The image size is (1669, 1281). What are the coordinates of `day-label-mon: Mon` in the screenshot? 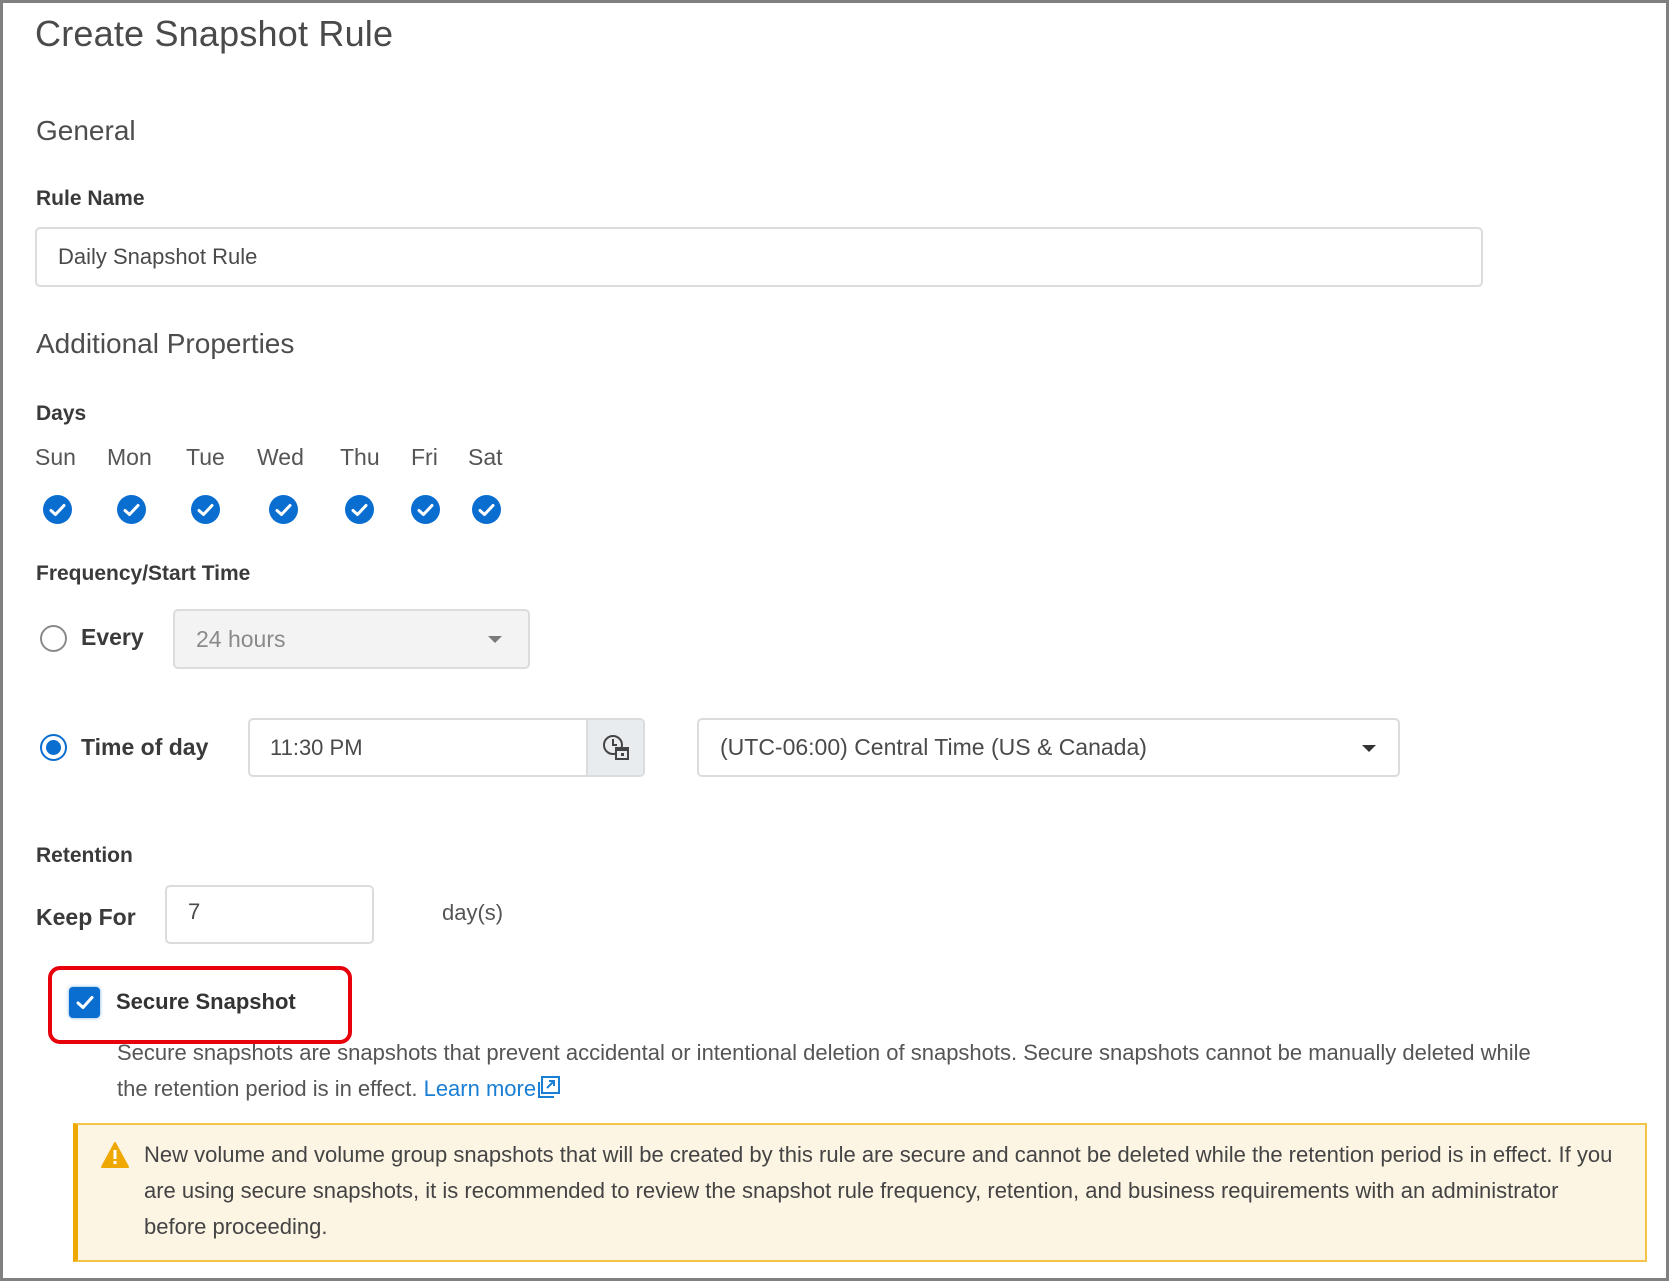 It's located at (129, 457).